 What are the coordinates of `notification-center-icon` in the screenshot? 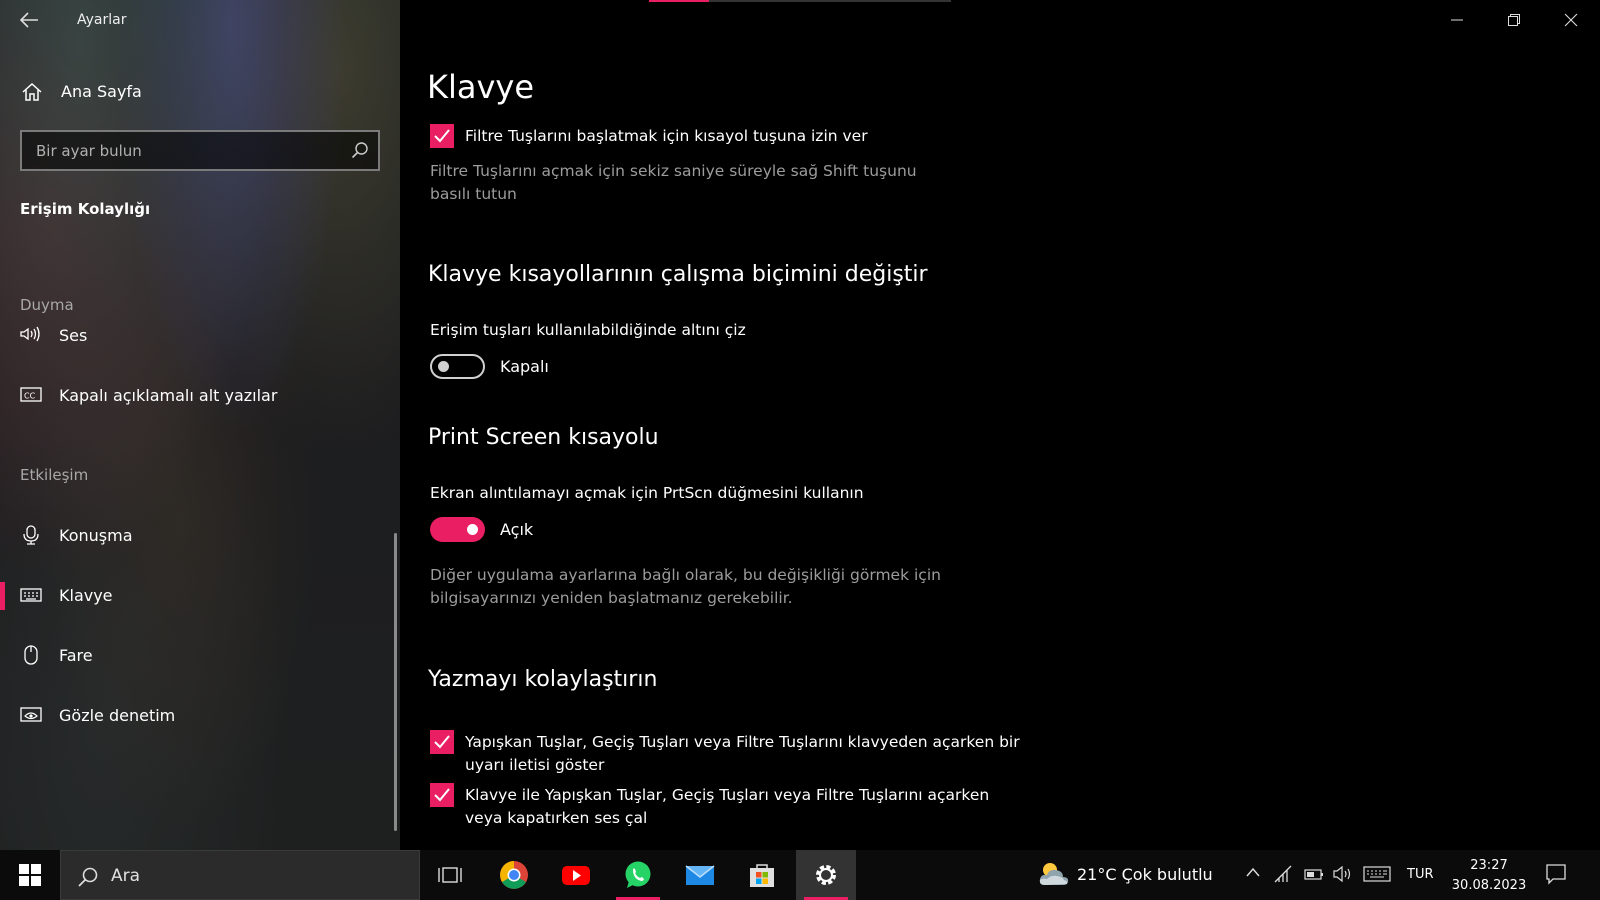 It's located at (1556, 874).